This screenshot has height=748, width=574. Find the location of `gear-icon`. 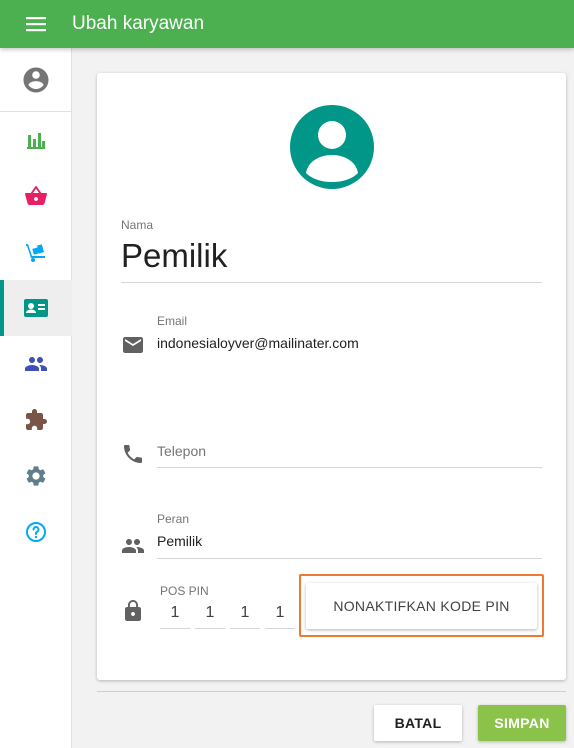

gear-icon is located at coordinates (36, 476).